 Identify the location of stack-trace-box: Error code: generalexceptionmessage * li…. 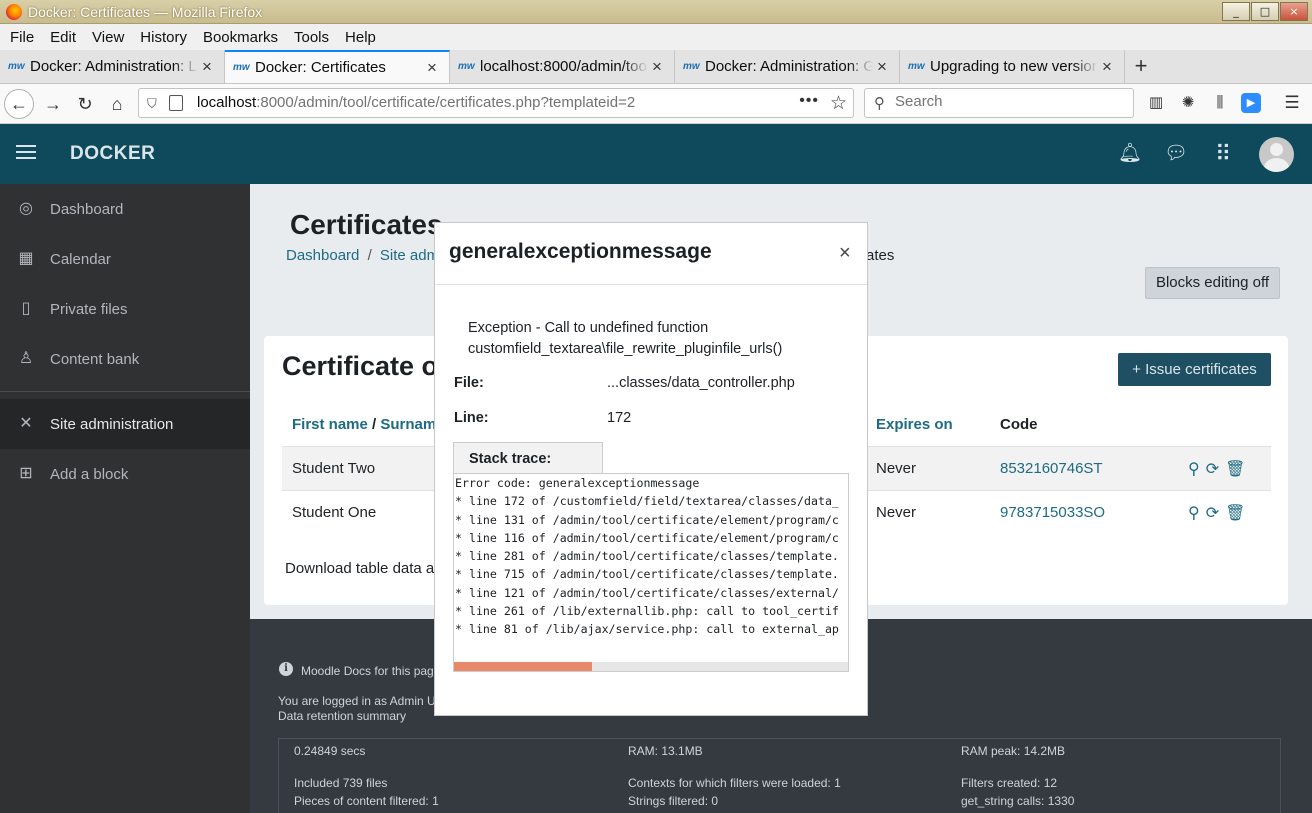
(651, 572).